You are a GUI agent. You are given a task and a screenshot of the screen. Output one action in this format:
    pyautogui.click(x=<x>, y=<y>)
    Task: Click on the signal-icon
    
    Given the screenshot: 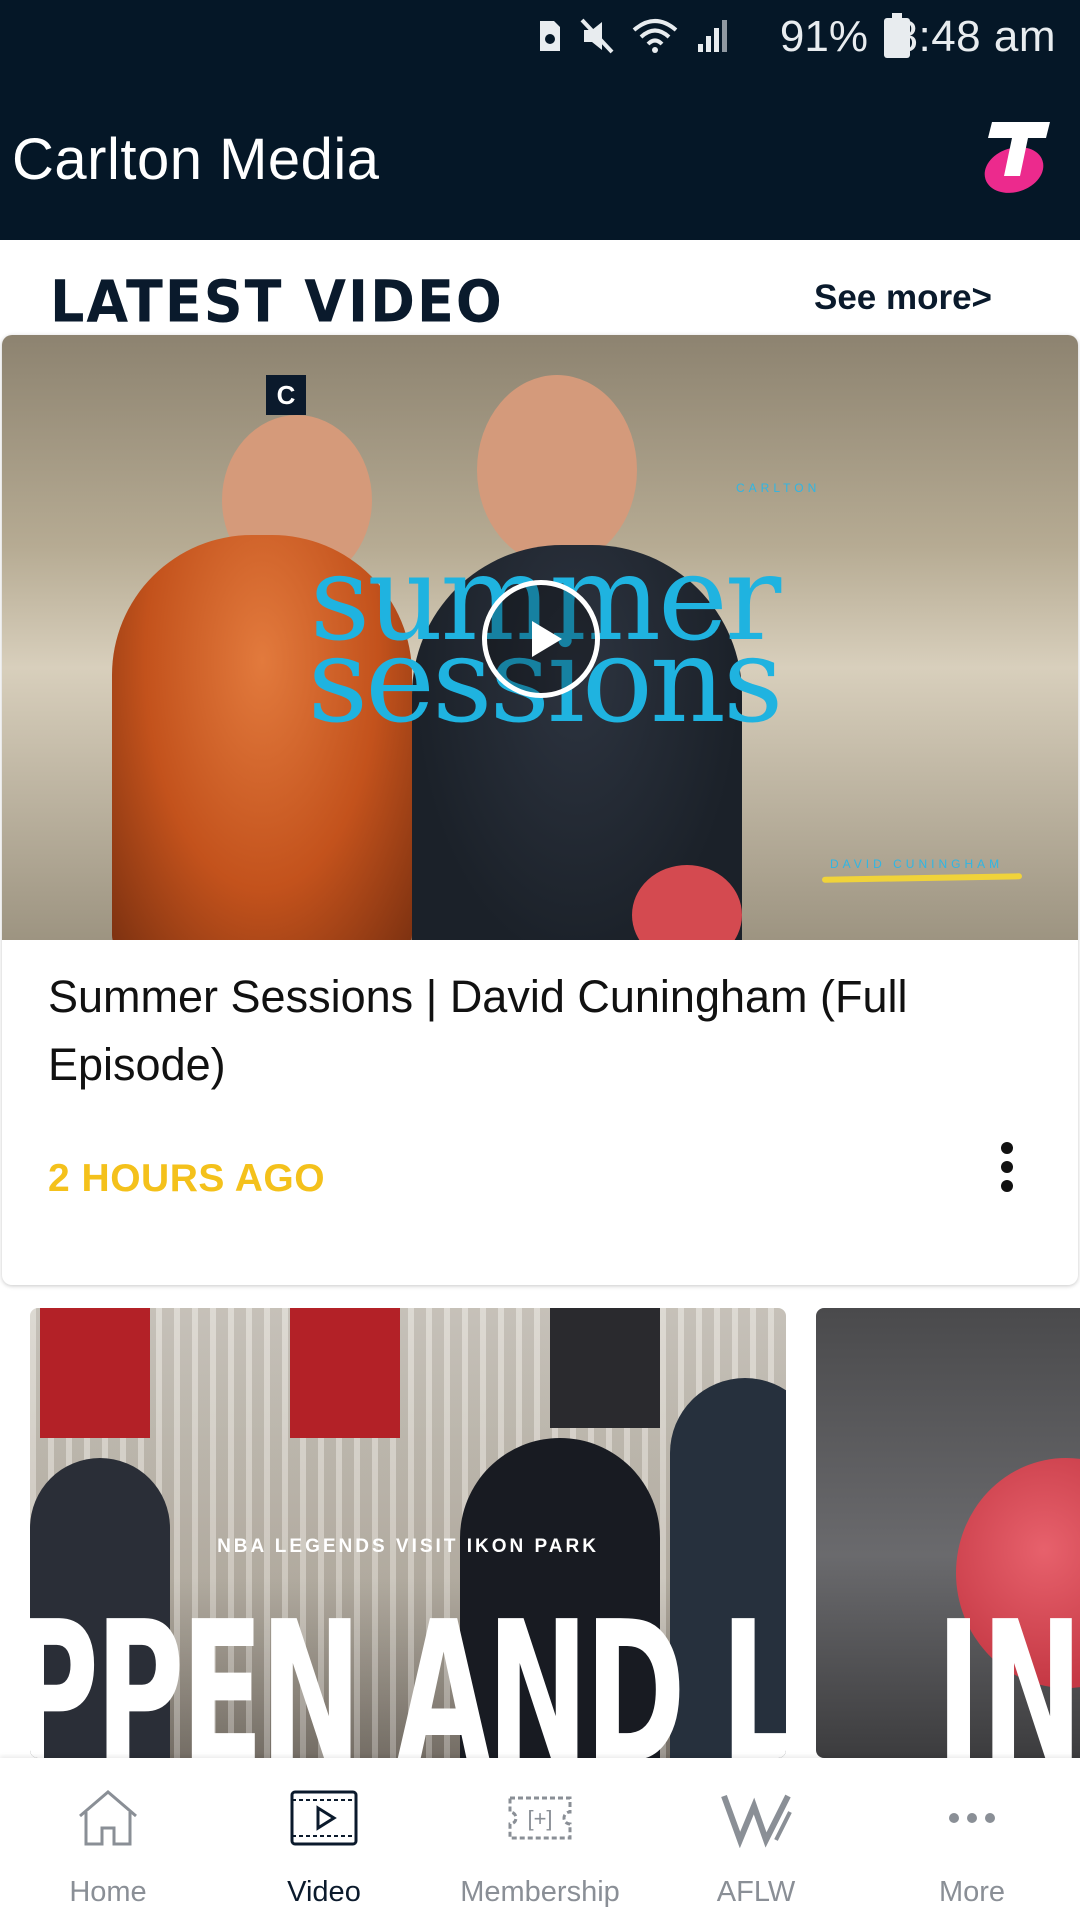 What is the action you would take?
    pyautogui.click(x=712, y=38)
    